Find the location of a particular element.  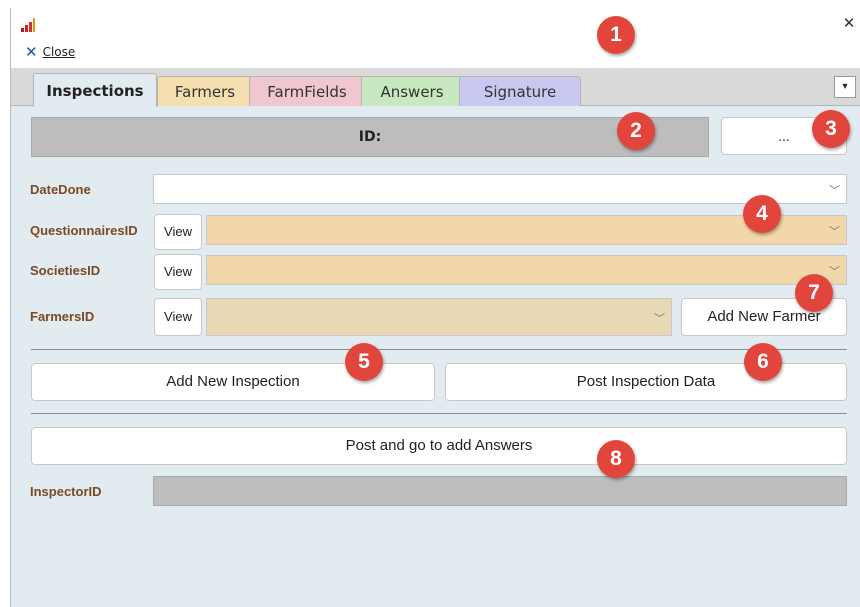

questionnaires-id-label: QuestionnairesID is located at coordinates (84, 230).